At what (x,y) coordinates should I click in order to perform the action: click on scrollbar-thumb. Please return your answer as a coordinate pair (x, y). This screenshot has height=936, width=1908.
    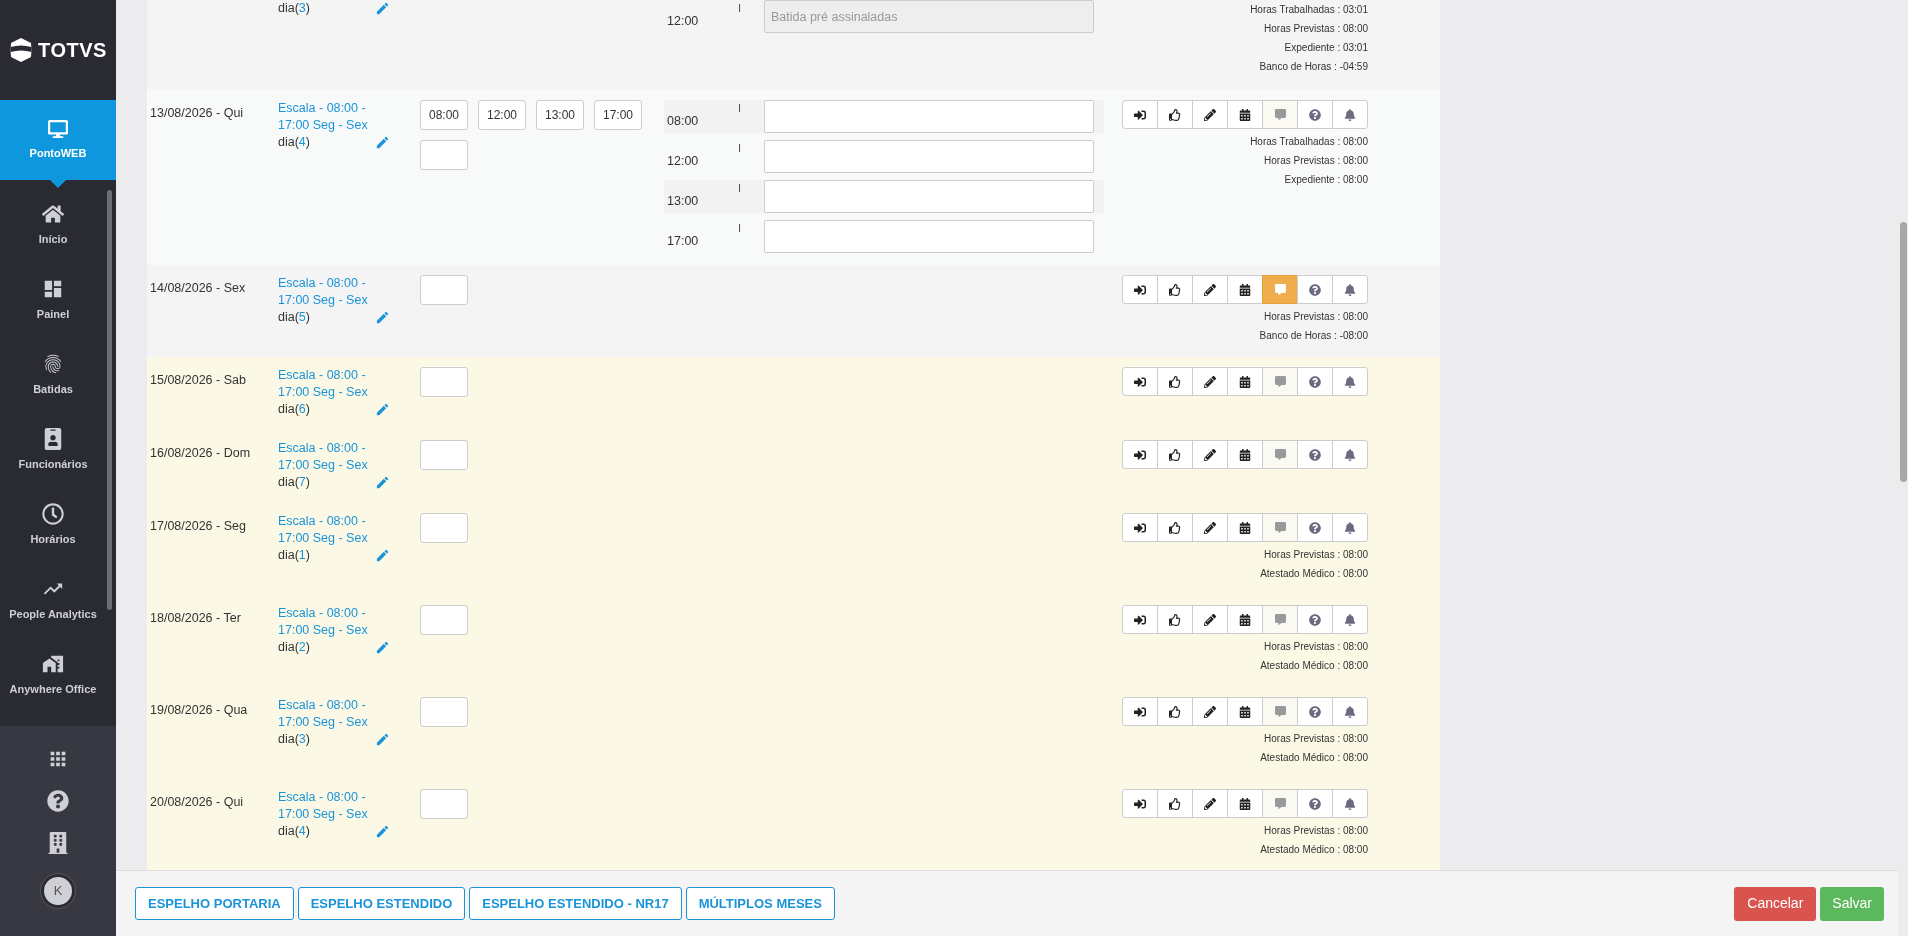
    Looking at the image, I should click on (109, 400).